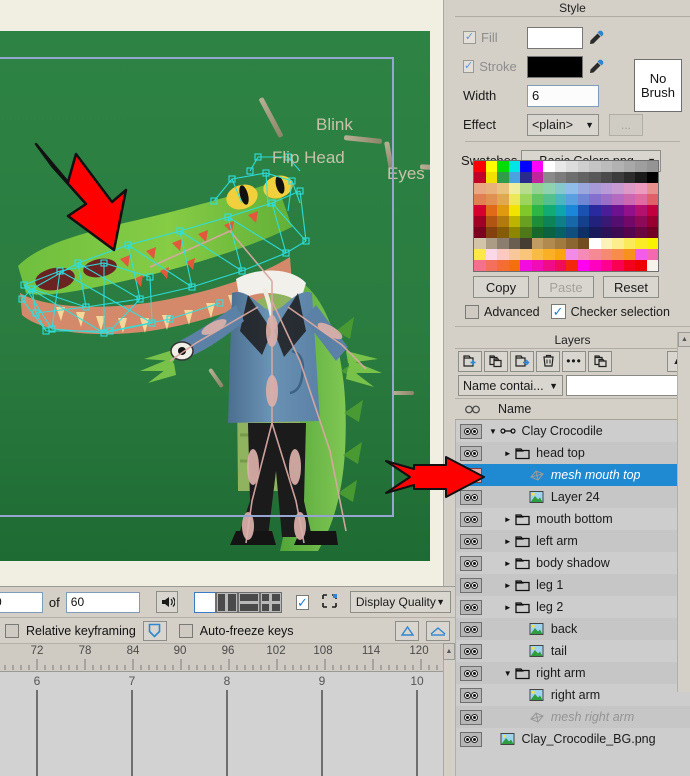 The width and height of the screenshot is (690, 776). Describe the element at coordinates (496, 361) in the screenshot. I see `duplicate-layer-icon` at that location.